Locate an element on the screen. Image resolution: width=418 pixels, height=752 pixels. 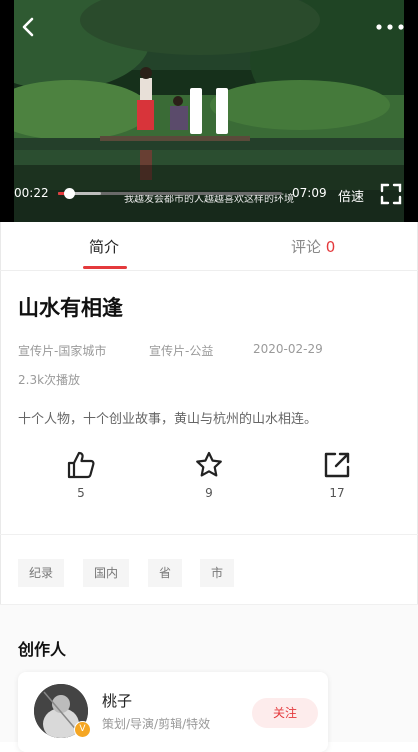
favorite-button: 9 is located at coordinates (209, 475).